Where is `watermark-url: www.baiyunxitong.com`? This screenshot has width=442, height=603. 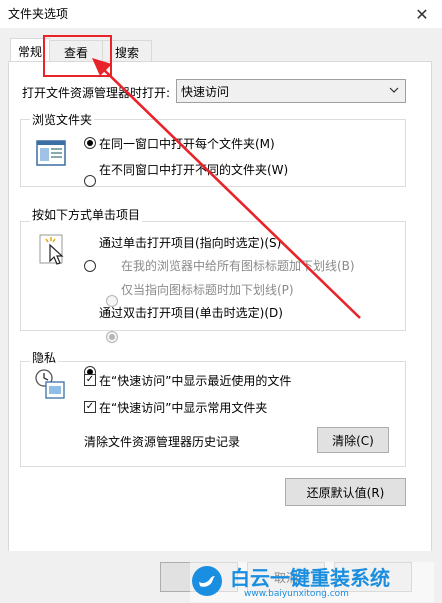 watermark-url: www.baiyunxitong.com is located at coordinates (296, 594).